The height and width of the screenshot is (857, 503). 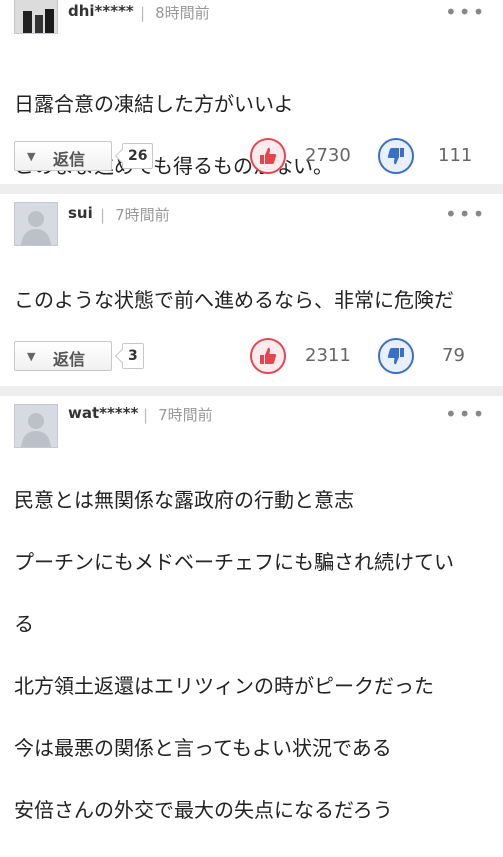 I want to click on comment-line: る, so click(x=24, y=624).